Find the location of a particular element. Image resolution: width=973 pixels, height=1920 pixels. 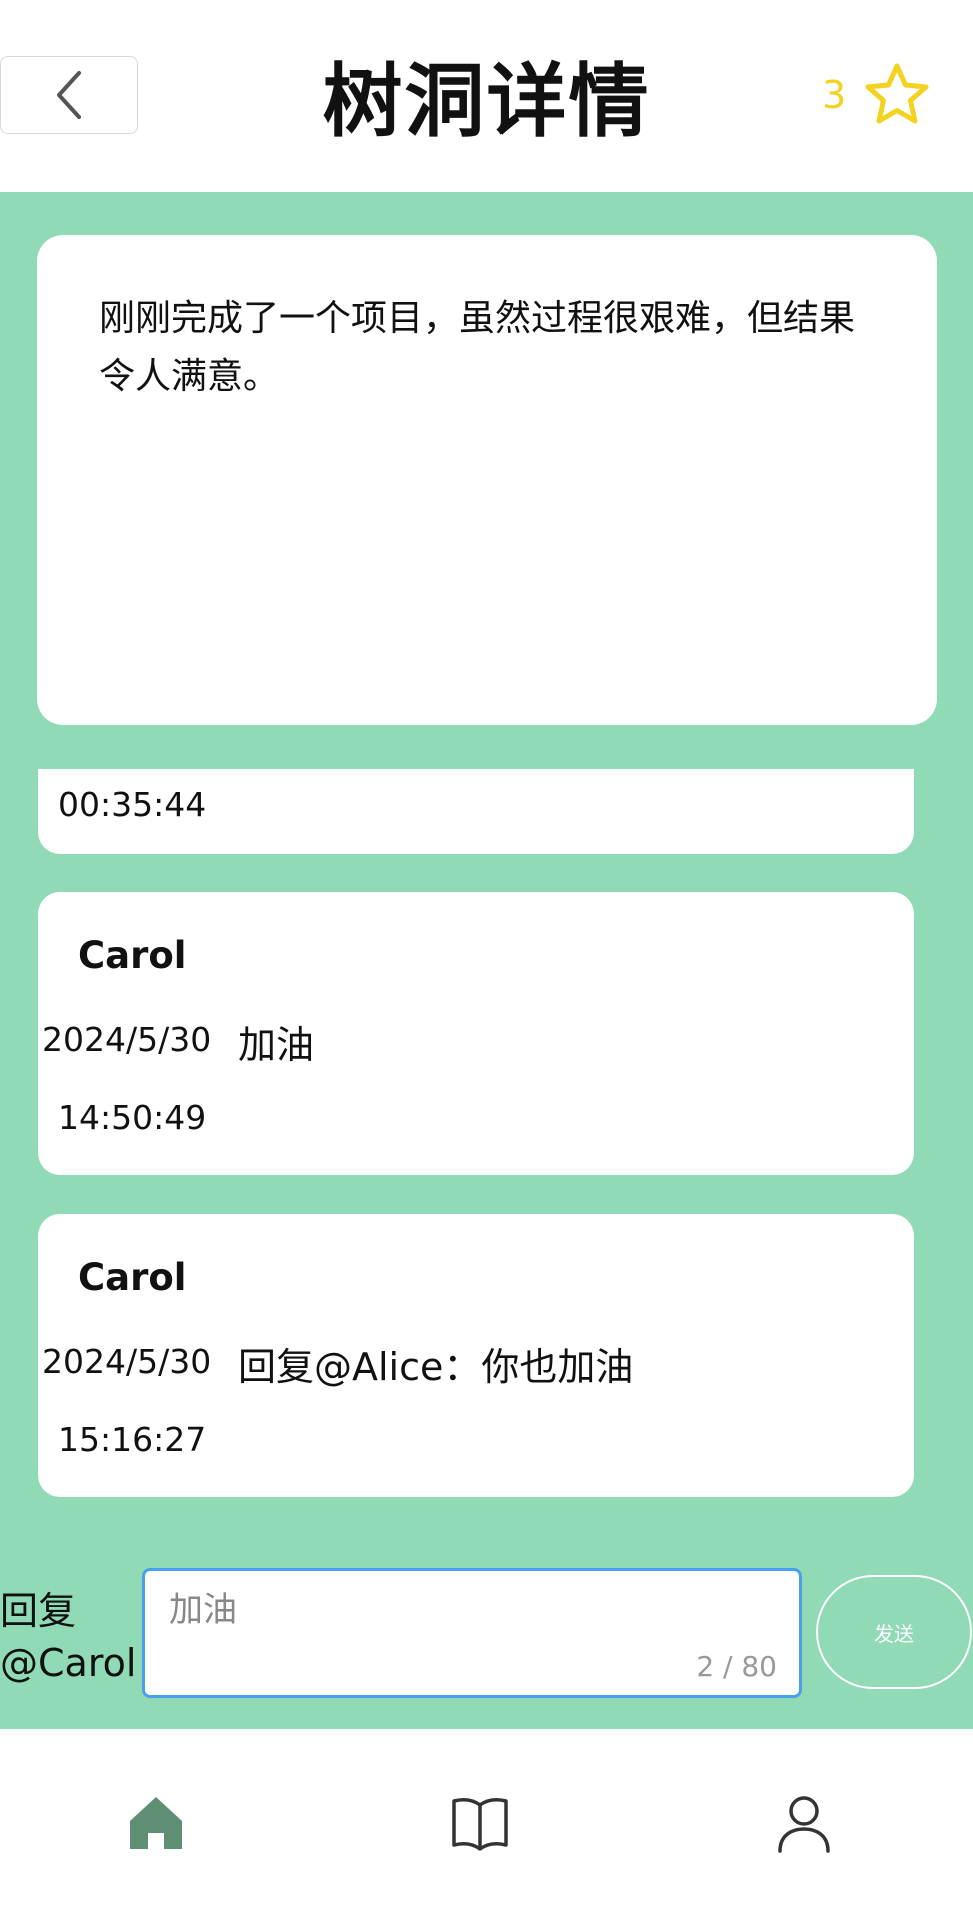

comment-text: 回复@Alice：你也加油 is located at coordinates (436, 1367).